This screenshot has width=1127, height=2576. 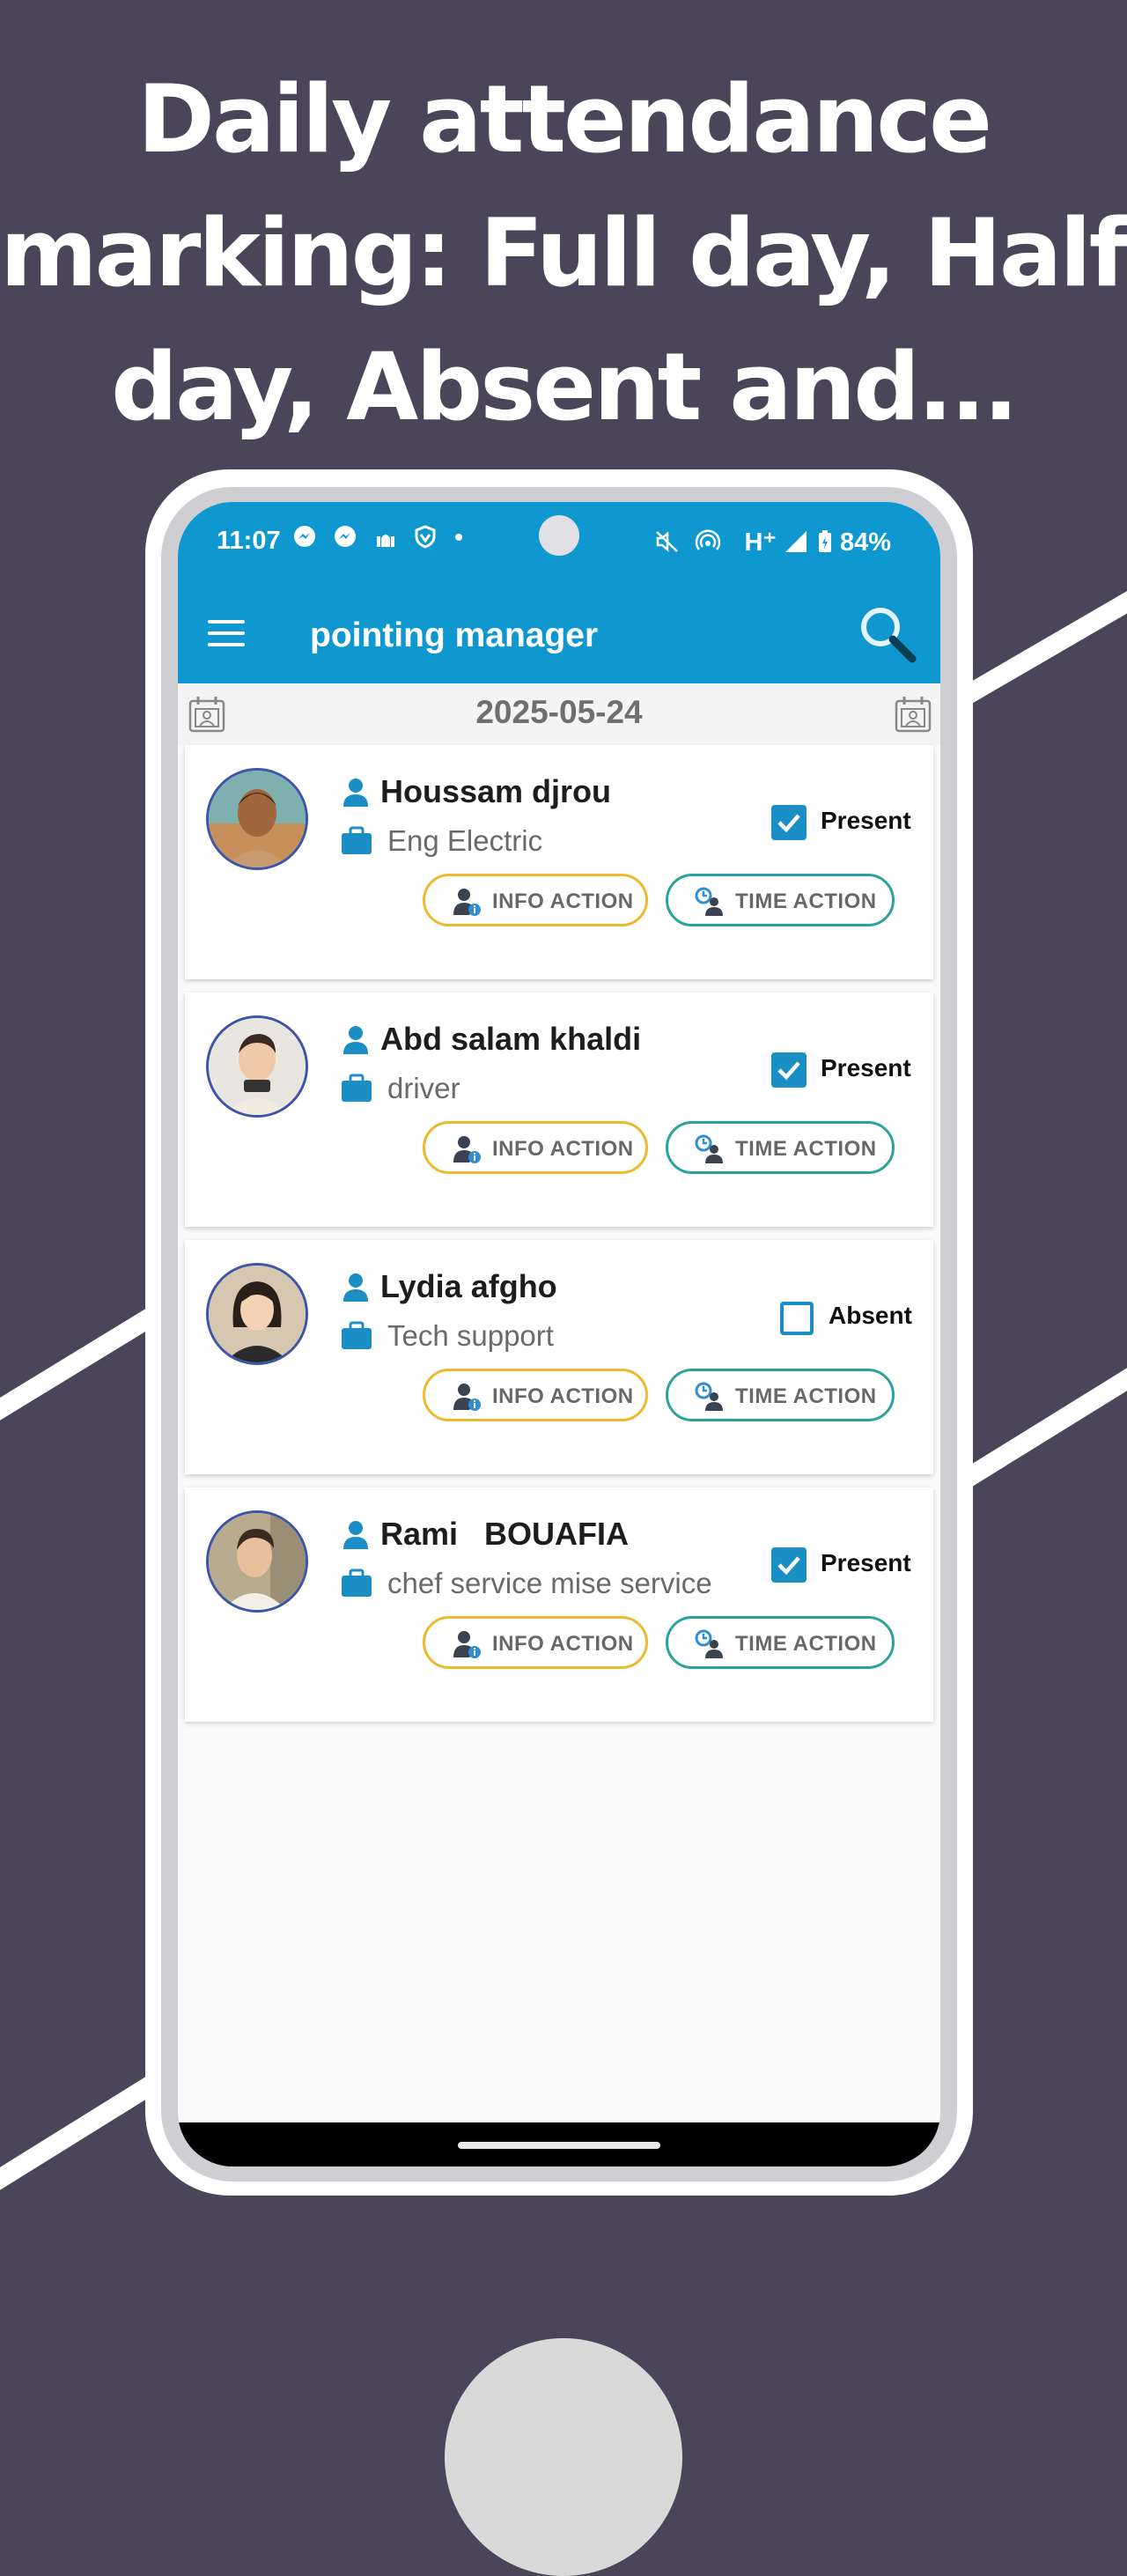 I want to click on selected-date: 2025-05-24, so click(x=559, y=712).